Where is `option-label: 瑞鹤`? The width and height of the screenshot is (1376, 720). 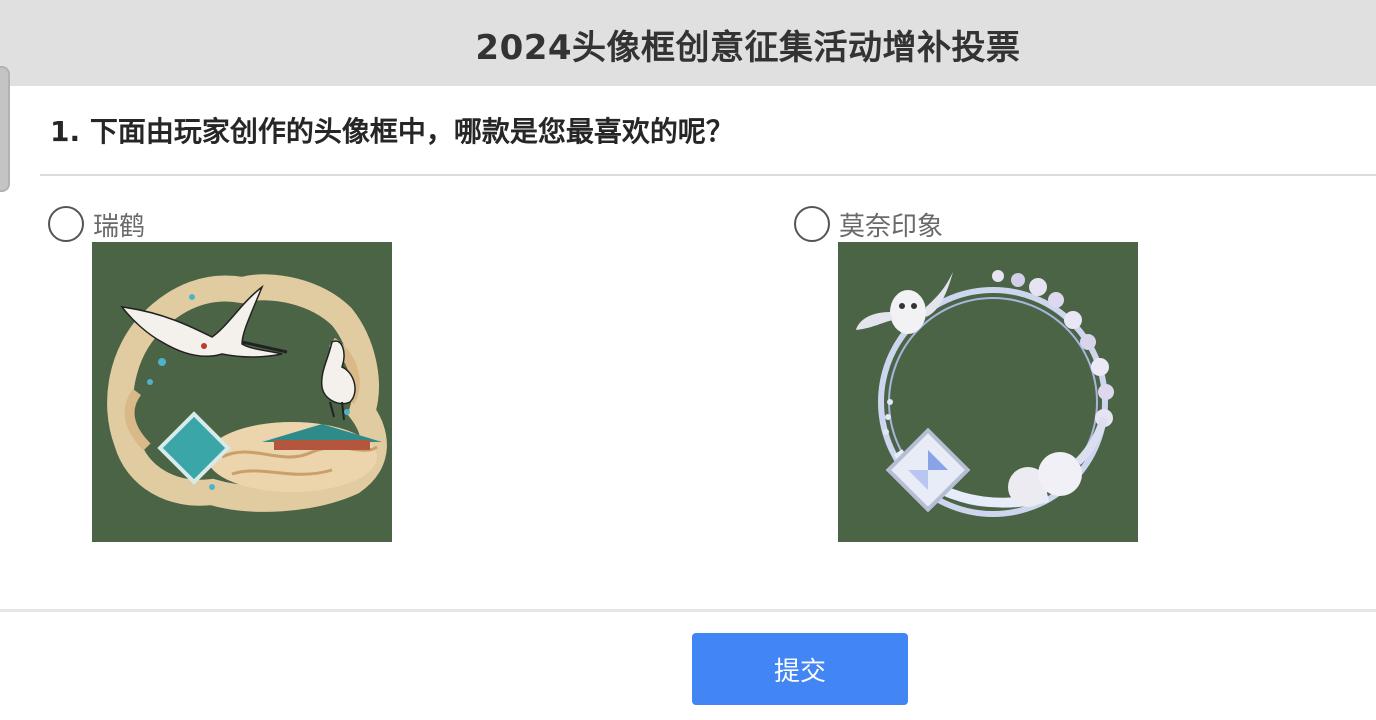 option-label: 瑞鹤 is located at coordinates (119, 224).